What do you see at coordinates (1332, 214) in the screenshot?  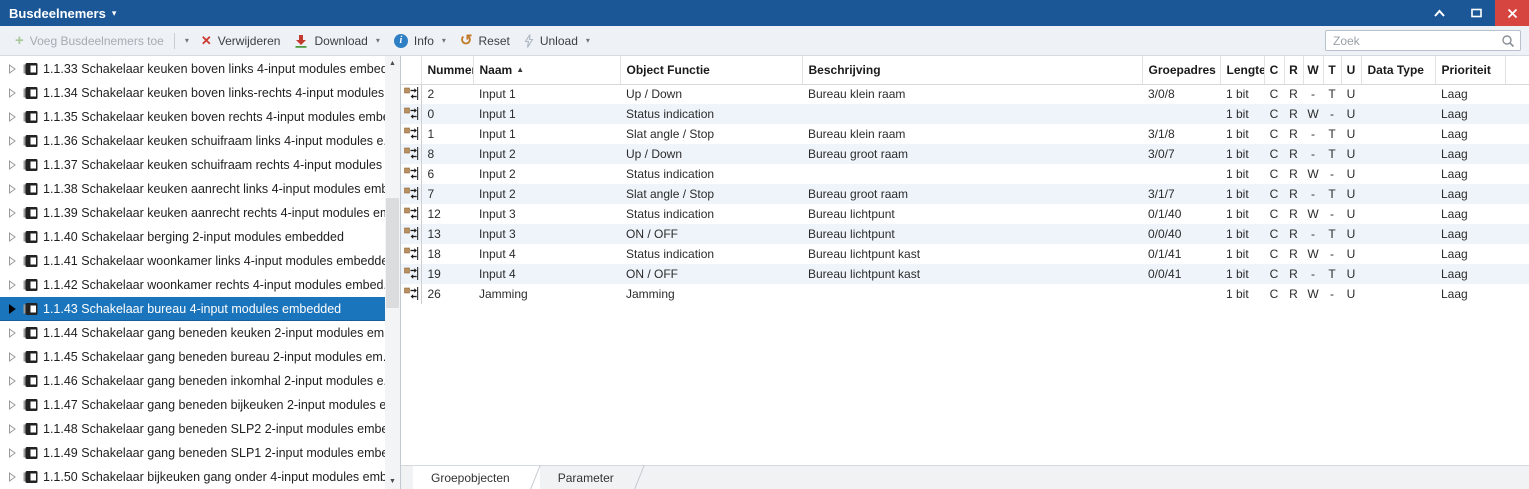 I see `cell-flag-t: -` at bounding box center [1332, 214].